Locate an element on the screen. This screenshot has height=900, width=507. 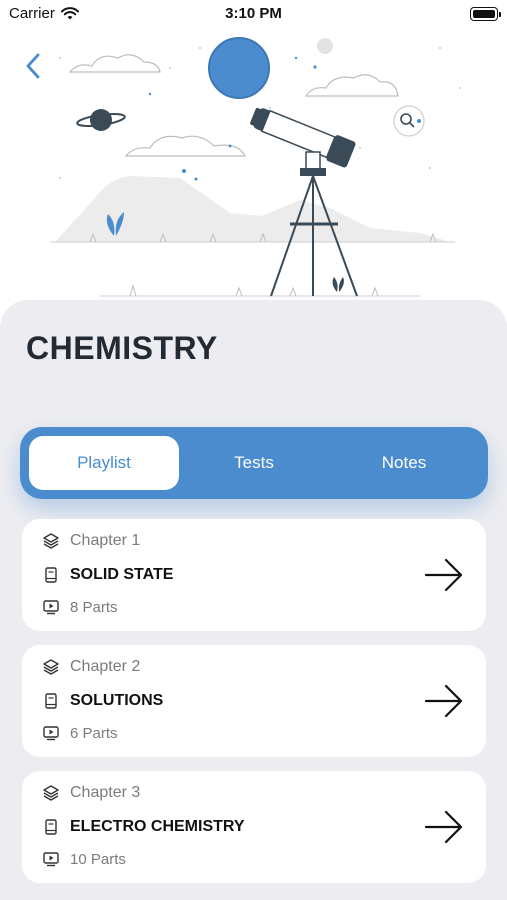
chapter-row: Chapter 3 is located at coordinates (91, 793).